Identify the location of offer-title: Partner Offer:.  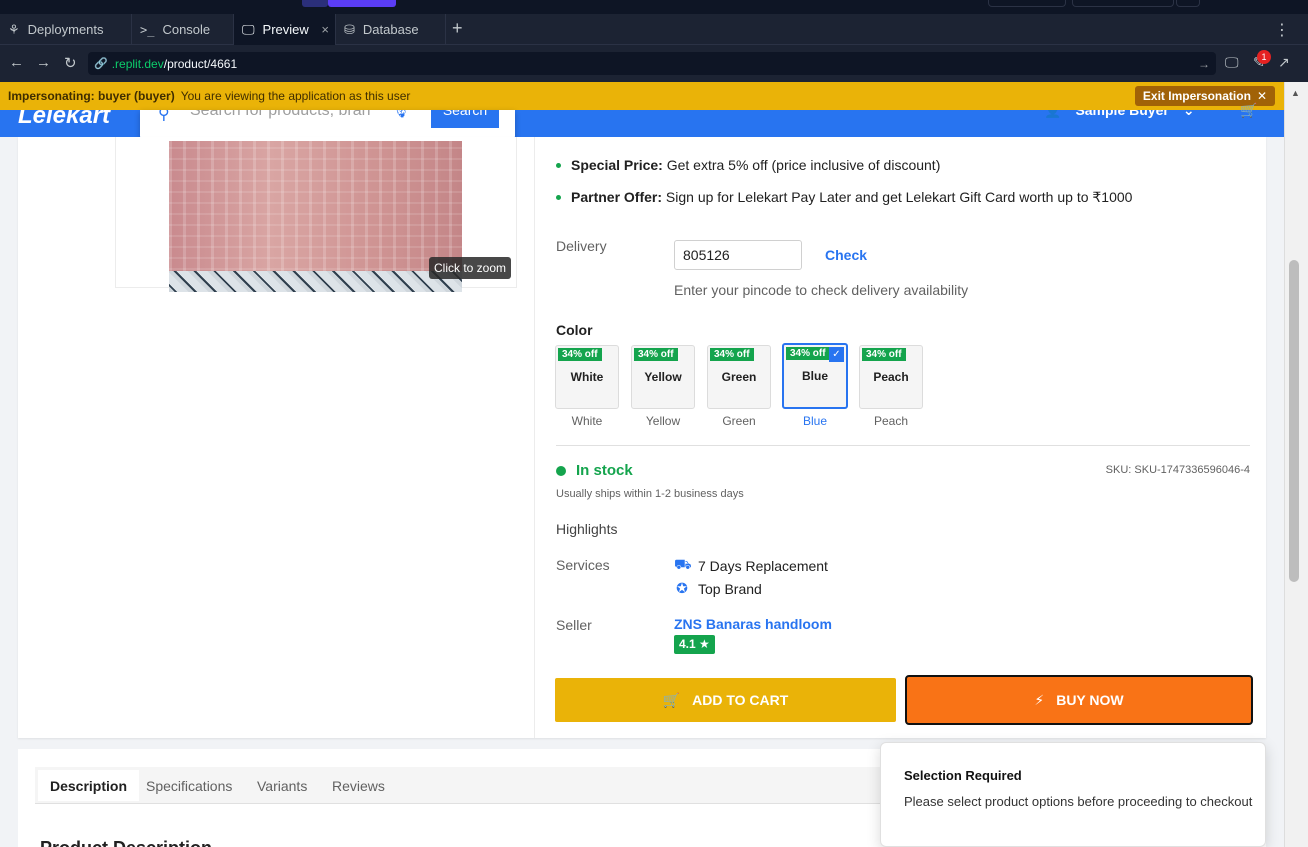
(617, 197).